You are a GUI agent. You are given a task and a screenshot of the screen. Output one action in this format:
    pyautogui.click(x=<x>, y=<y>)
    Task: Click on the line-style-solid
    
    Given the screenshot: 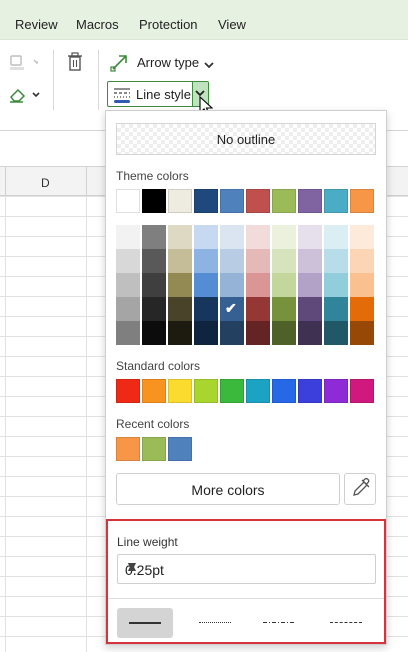 What is the action you would take?
    pyautogui.click(x=145, y=623)
    